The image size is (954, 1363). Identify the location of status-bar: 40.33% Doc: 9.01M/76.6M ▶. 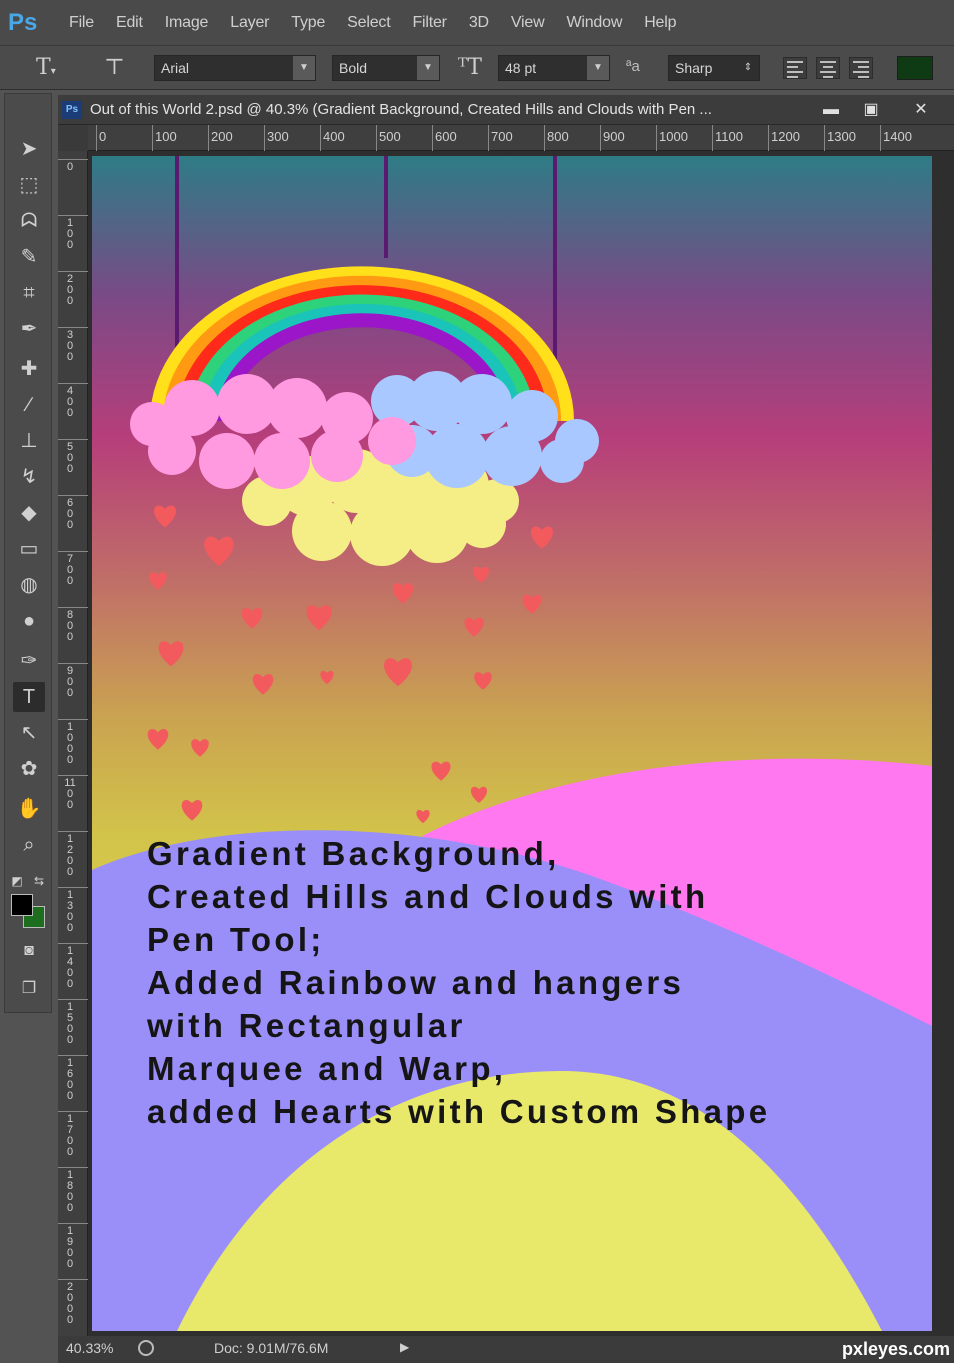
(506, 1349).